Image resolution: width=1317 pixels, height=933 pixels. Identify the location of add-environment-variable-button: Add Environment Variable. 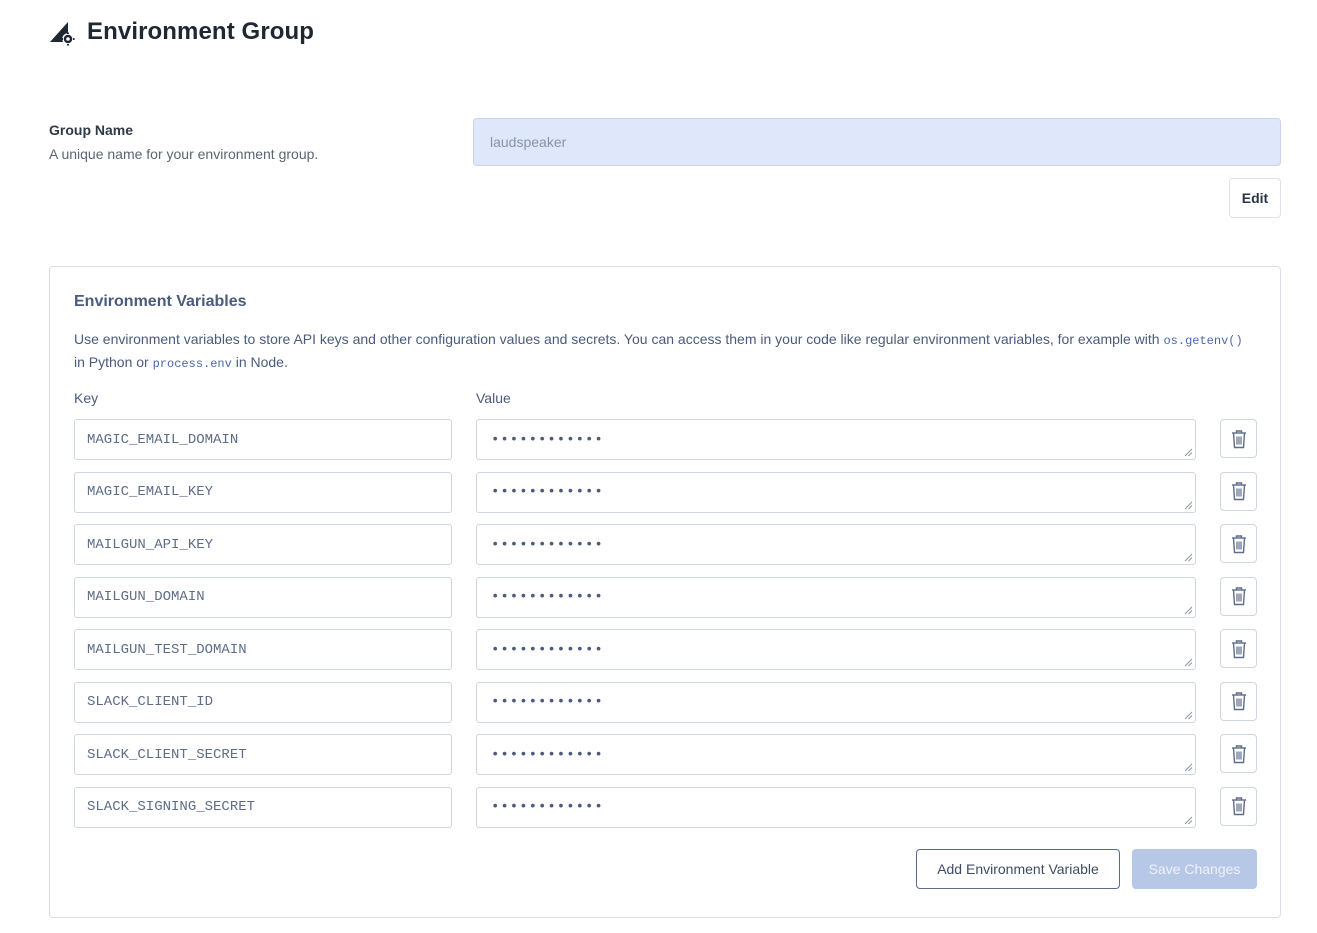
(1018, 869).